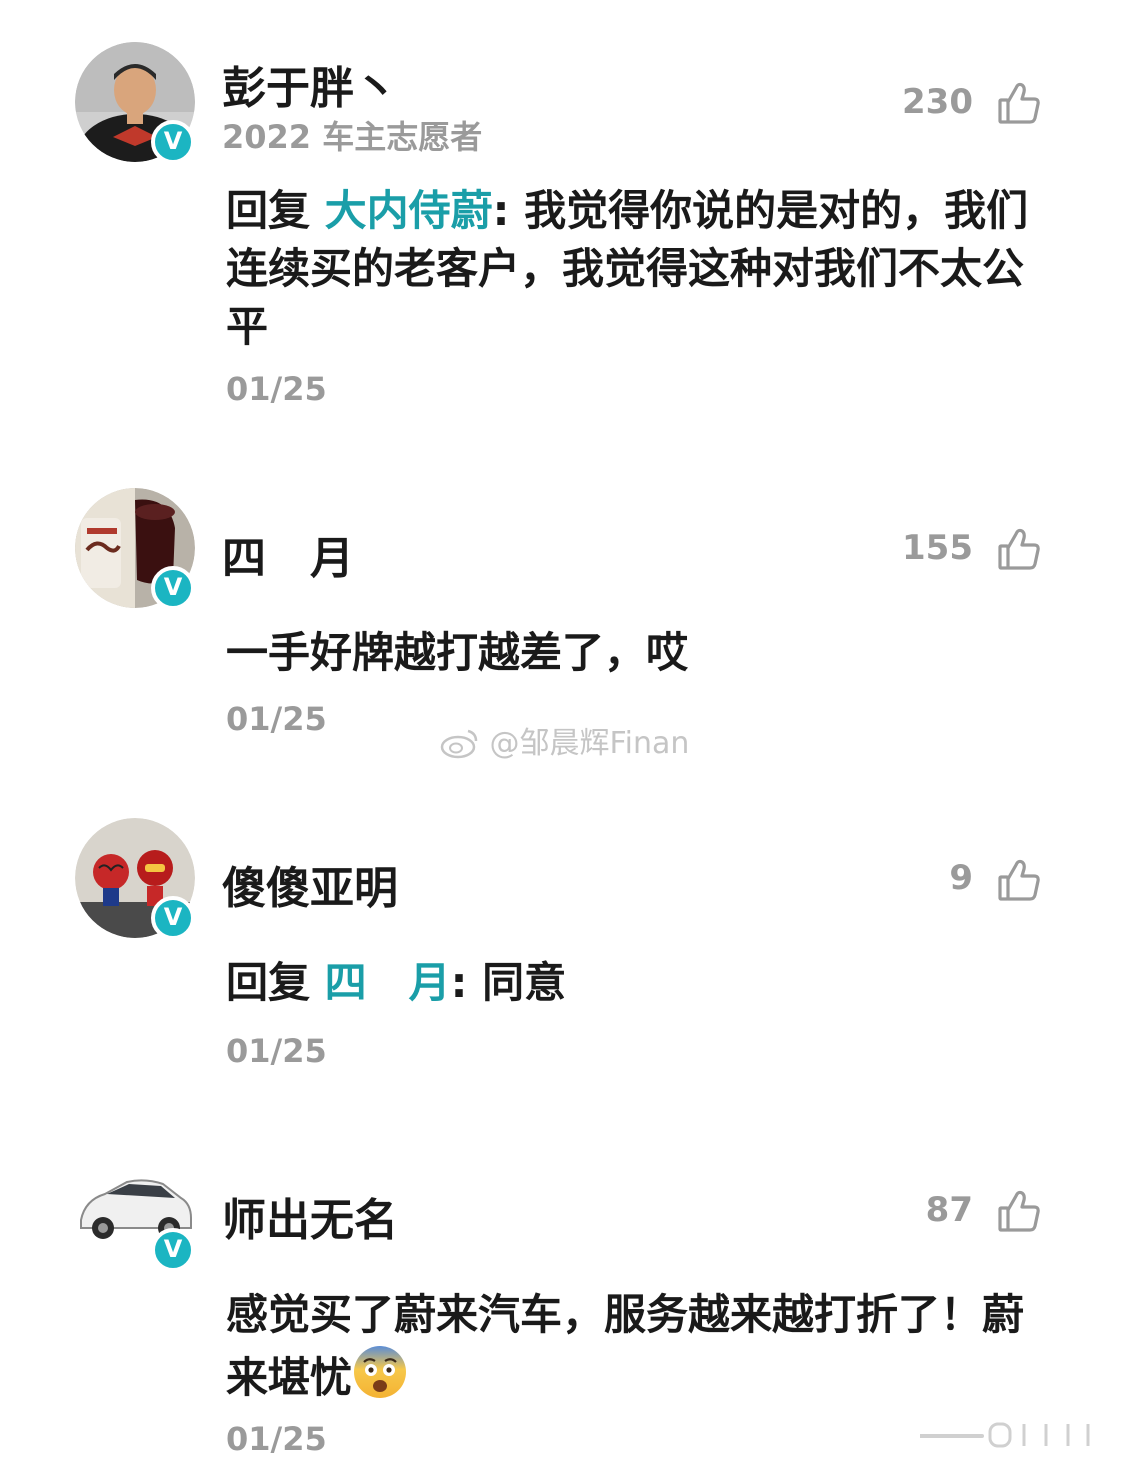 This screenshot has width=1125, height=1470. What do you see at coordinates (937, 548) in the screenshot?
I see `like-count: 155` at bounding box center [937, 548].